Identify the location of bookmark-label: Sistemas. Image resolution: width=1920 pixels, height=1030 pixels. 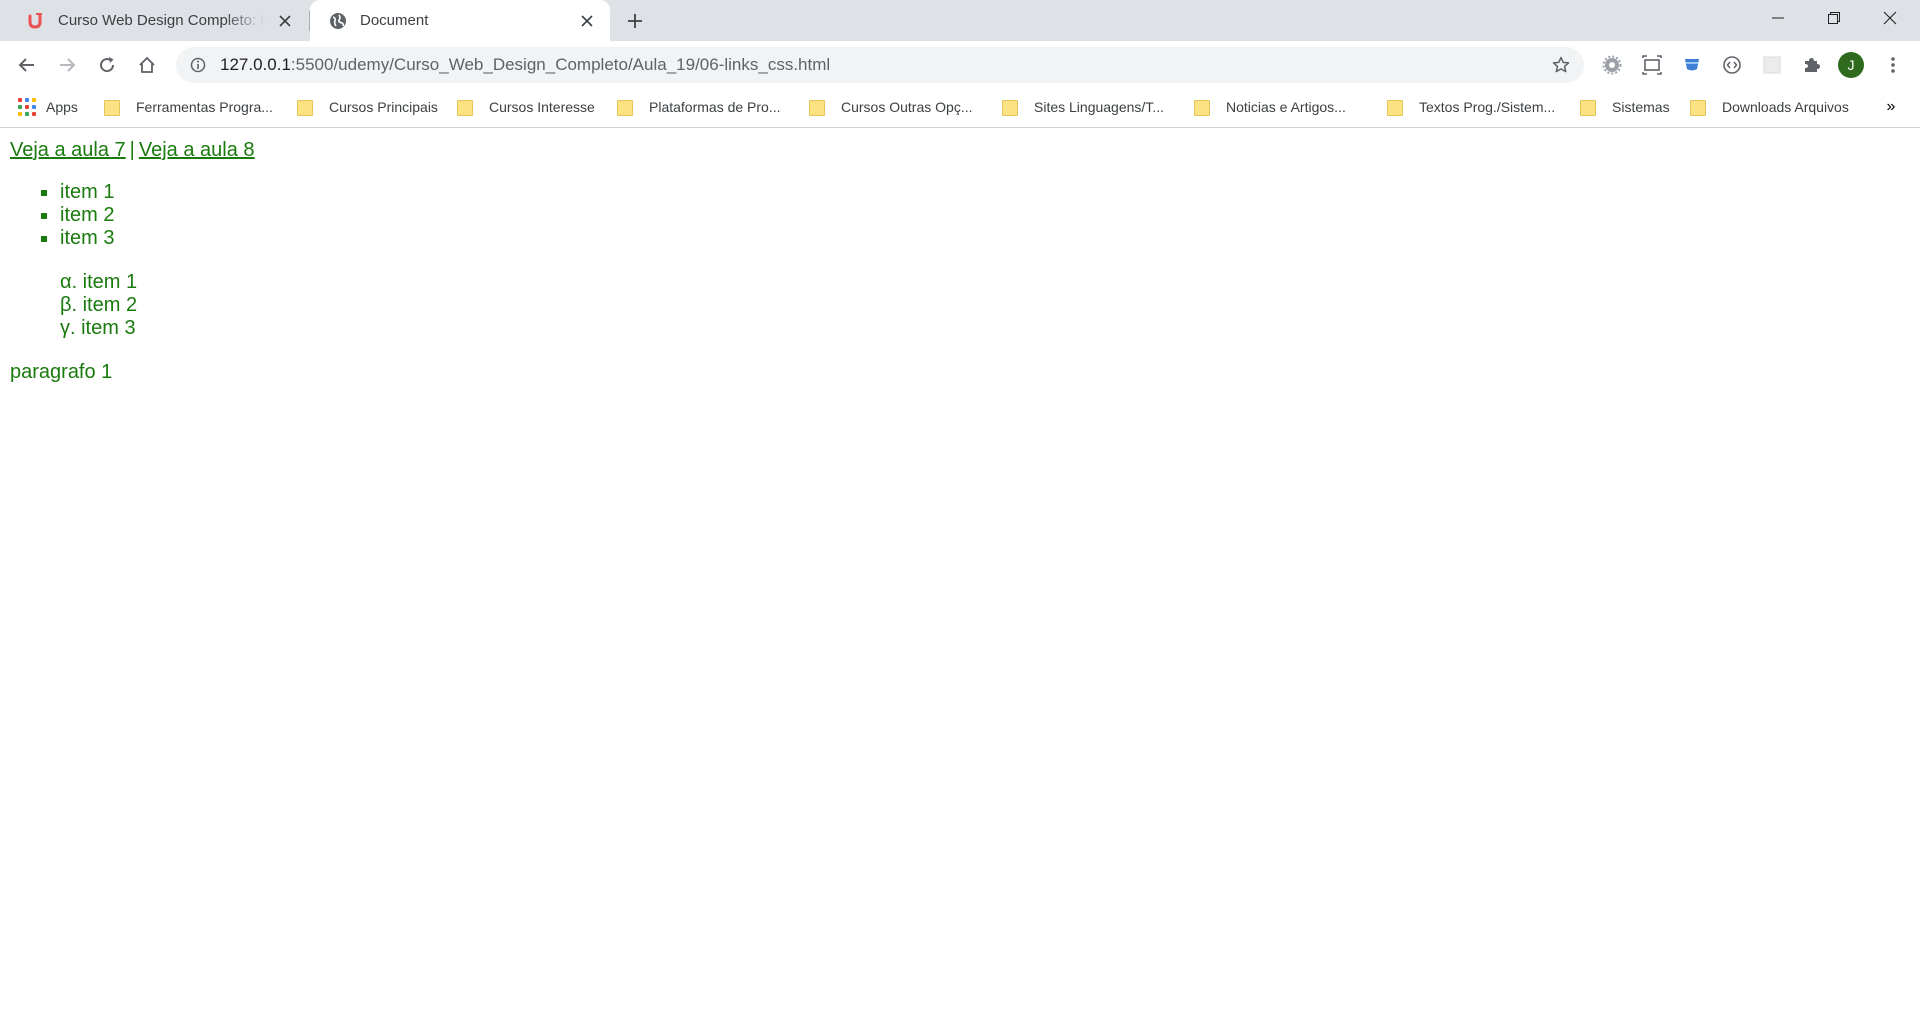
(1641, 107).